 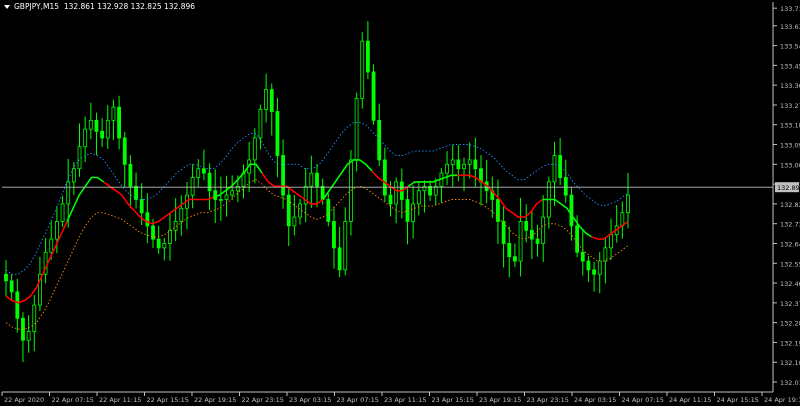 I want to click on price-tick-label: 132.550, so click(x=790, y=264).